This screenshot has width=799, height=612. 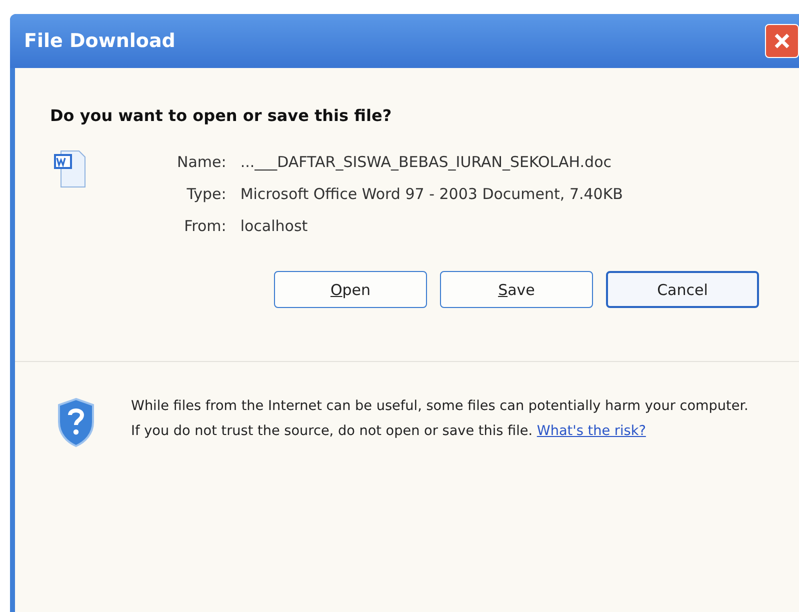 What do you see at coordinates (204, 226) in the screenshot?
I see `field-label: From:` at bounding box center [204, 226].